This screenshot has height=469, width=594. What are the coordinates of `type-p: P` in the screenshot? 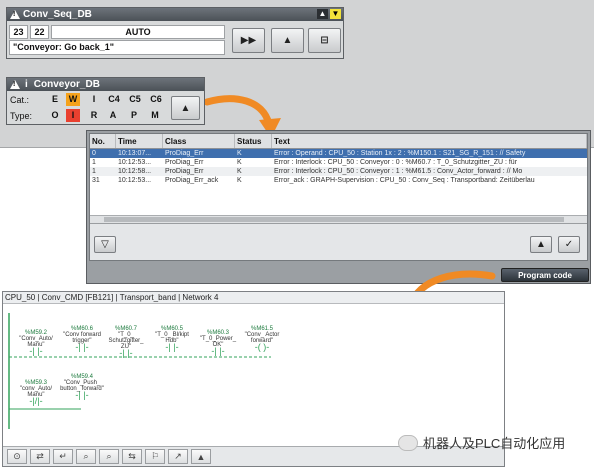 It's located at (133, 115).